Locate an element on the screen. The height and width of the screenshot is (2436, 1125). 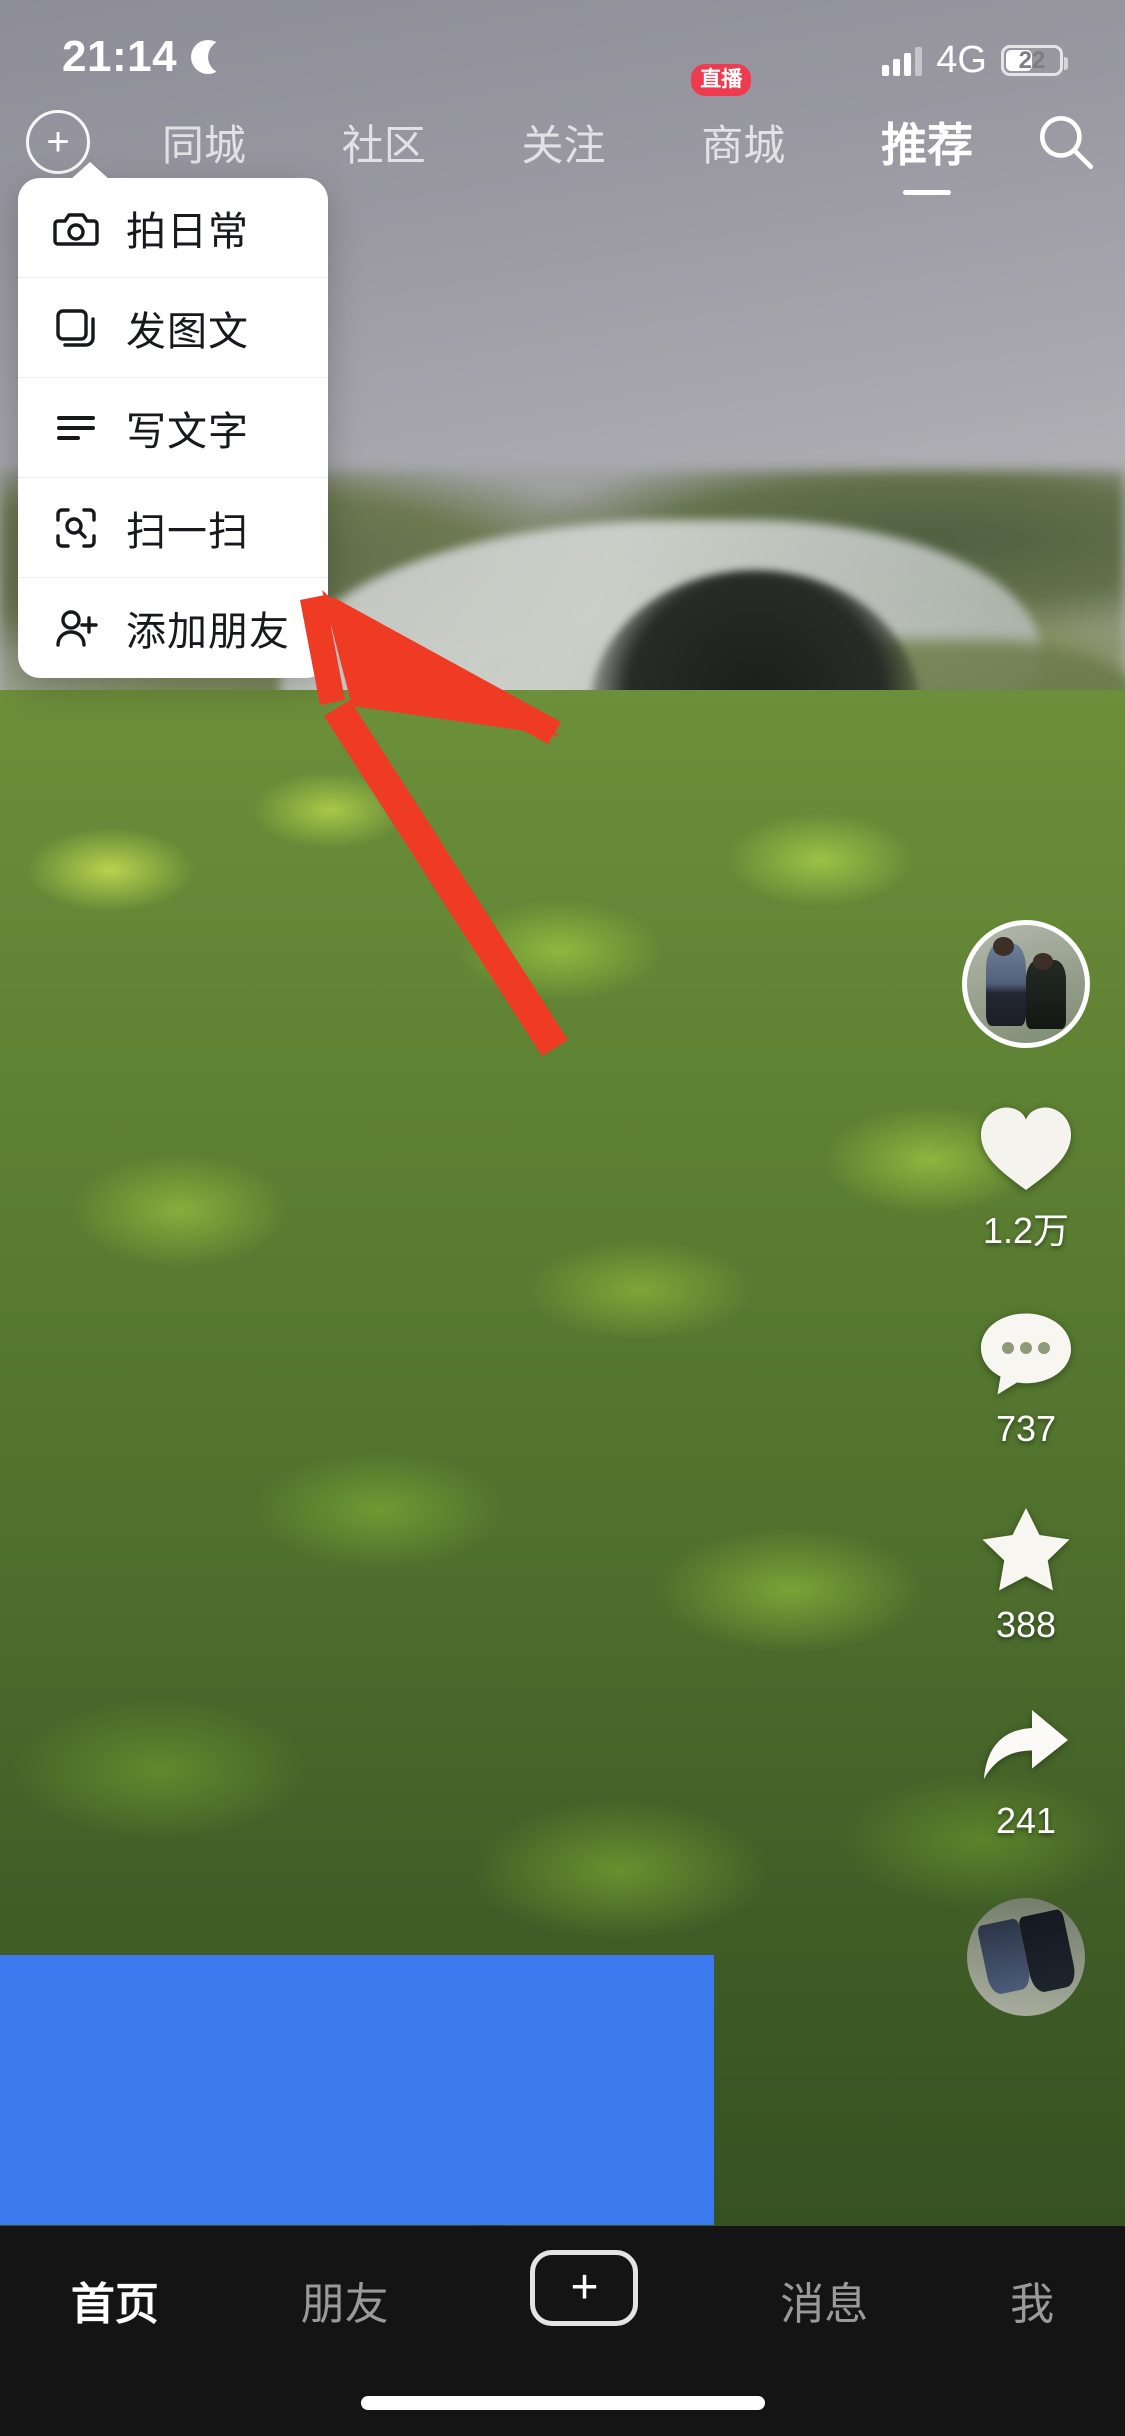
menu-item-label: 扫一扫 is located at coordinates (187, 531).